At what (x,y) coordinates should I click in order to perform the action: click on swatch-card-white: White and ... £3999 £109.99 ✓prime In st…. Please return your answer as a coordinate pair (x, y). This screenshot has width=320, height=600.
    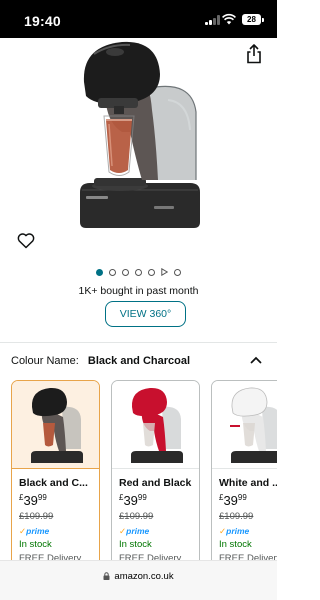
    Looking at the image, I should click on (244, 472).